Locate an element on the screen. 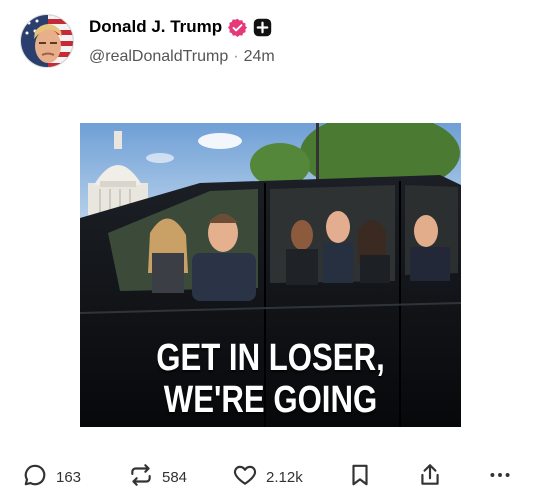 The width and height of the screenshot is (541, 500). follow-plus-icon is located at coordinates (262, 27).